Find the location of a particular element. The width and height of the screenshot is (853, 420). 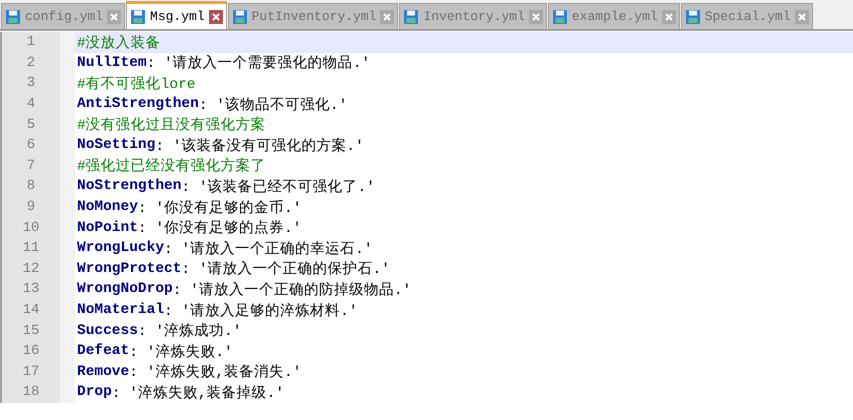

line-number: 17 is located at coordinates (30, 372).